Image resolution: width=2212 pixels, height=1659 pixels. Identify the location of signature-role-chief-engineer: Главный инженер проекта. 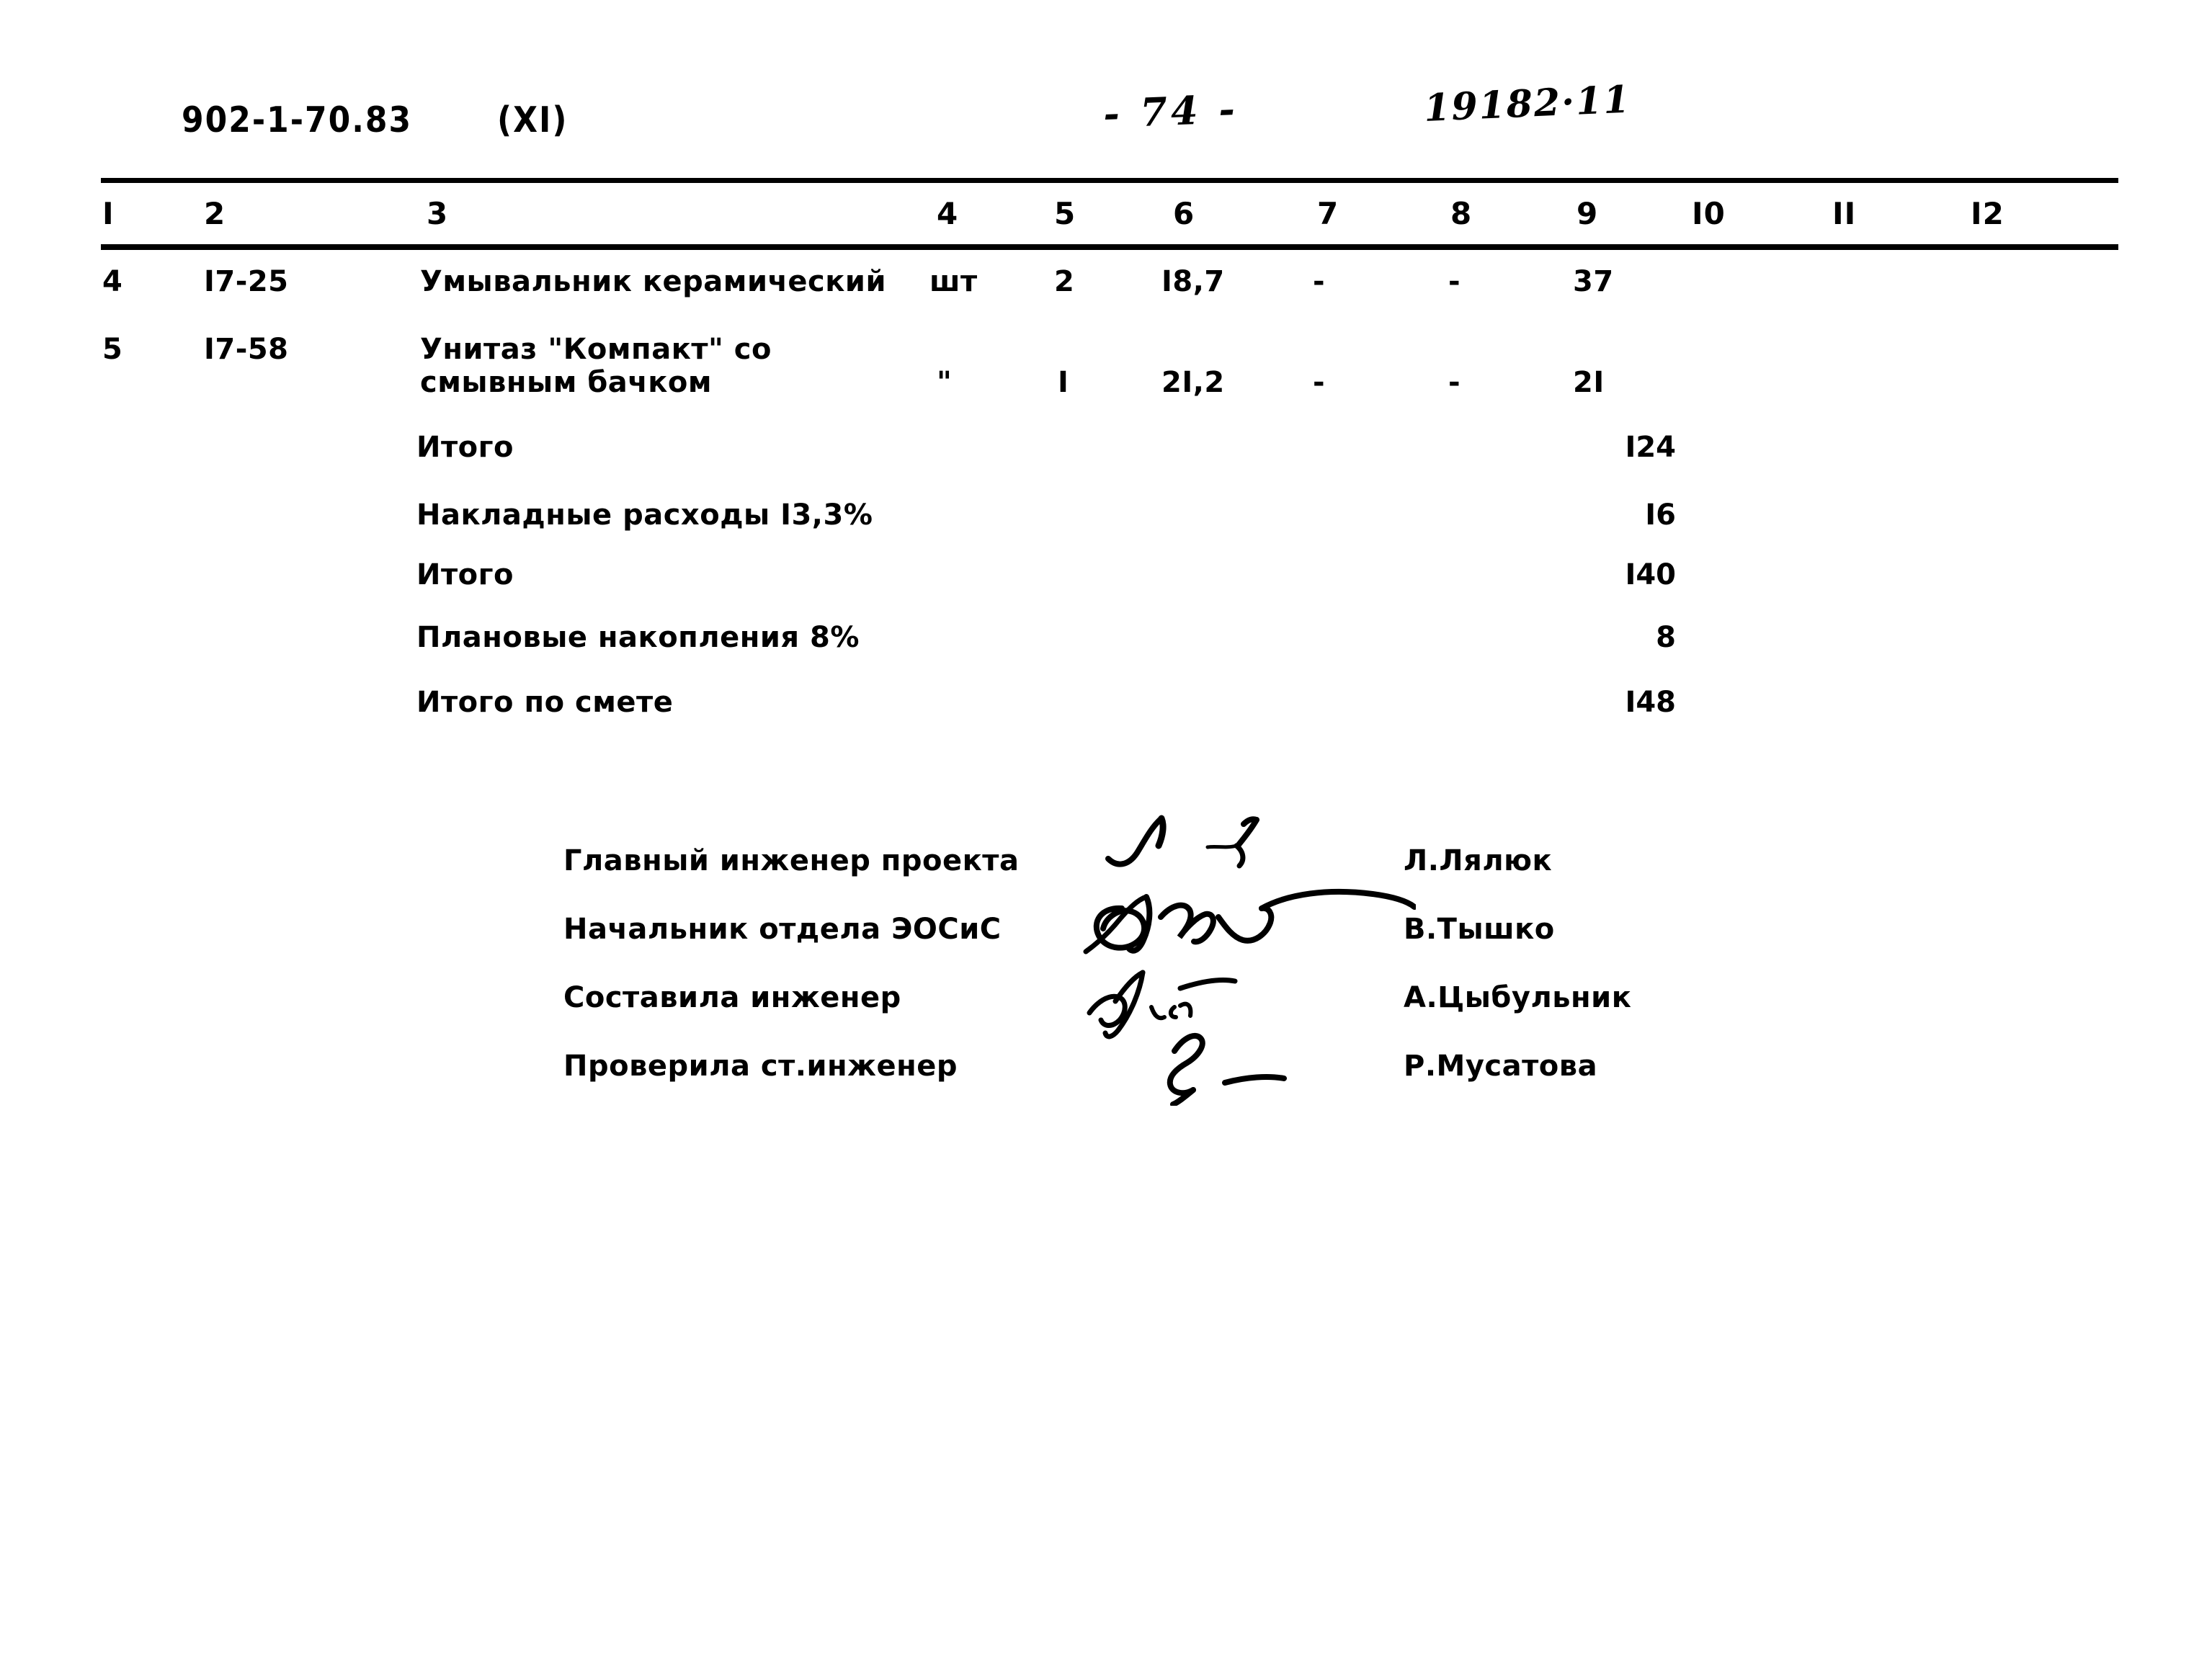
(791, 860).